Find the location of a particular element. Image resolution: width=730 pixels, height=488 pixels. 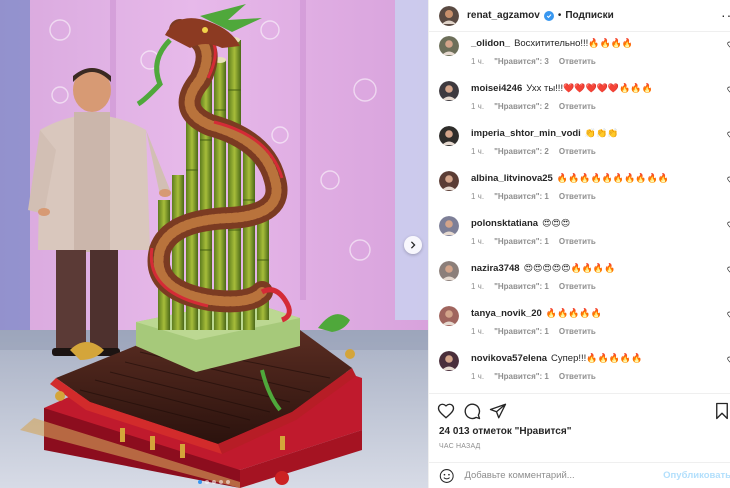

comment-username: albina_litvinova25 is located at coordinates (512, 178).